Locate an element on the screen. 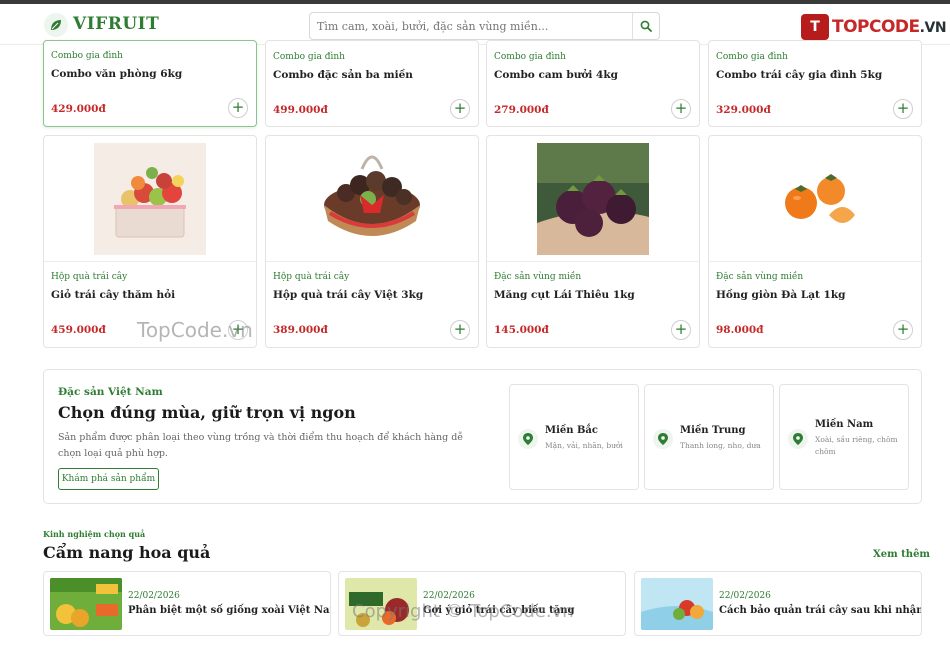 The width and height of the screenshot is (950, 647). persimmon-image is located at coordinates (815, 198).